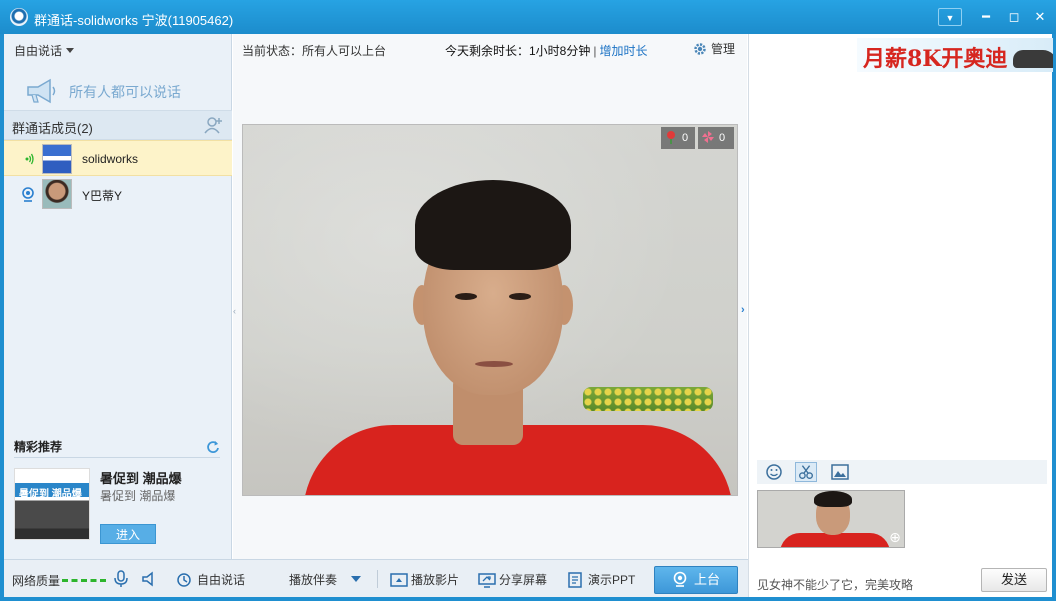  I want to click on gear-icon, so click(700, 49).